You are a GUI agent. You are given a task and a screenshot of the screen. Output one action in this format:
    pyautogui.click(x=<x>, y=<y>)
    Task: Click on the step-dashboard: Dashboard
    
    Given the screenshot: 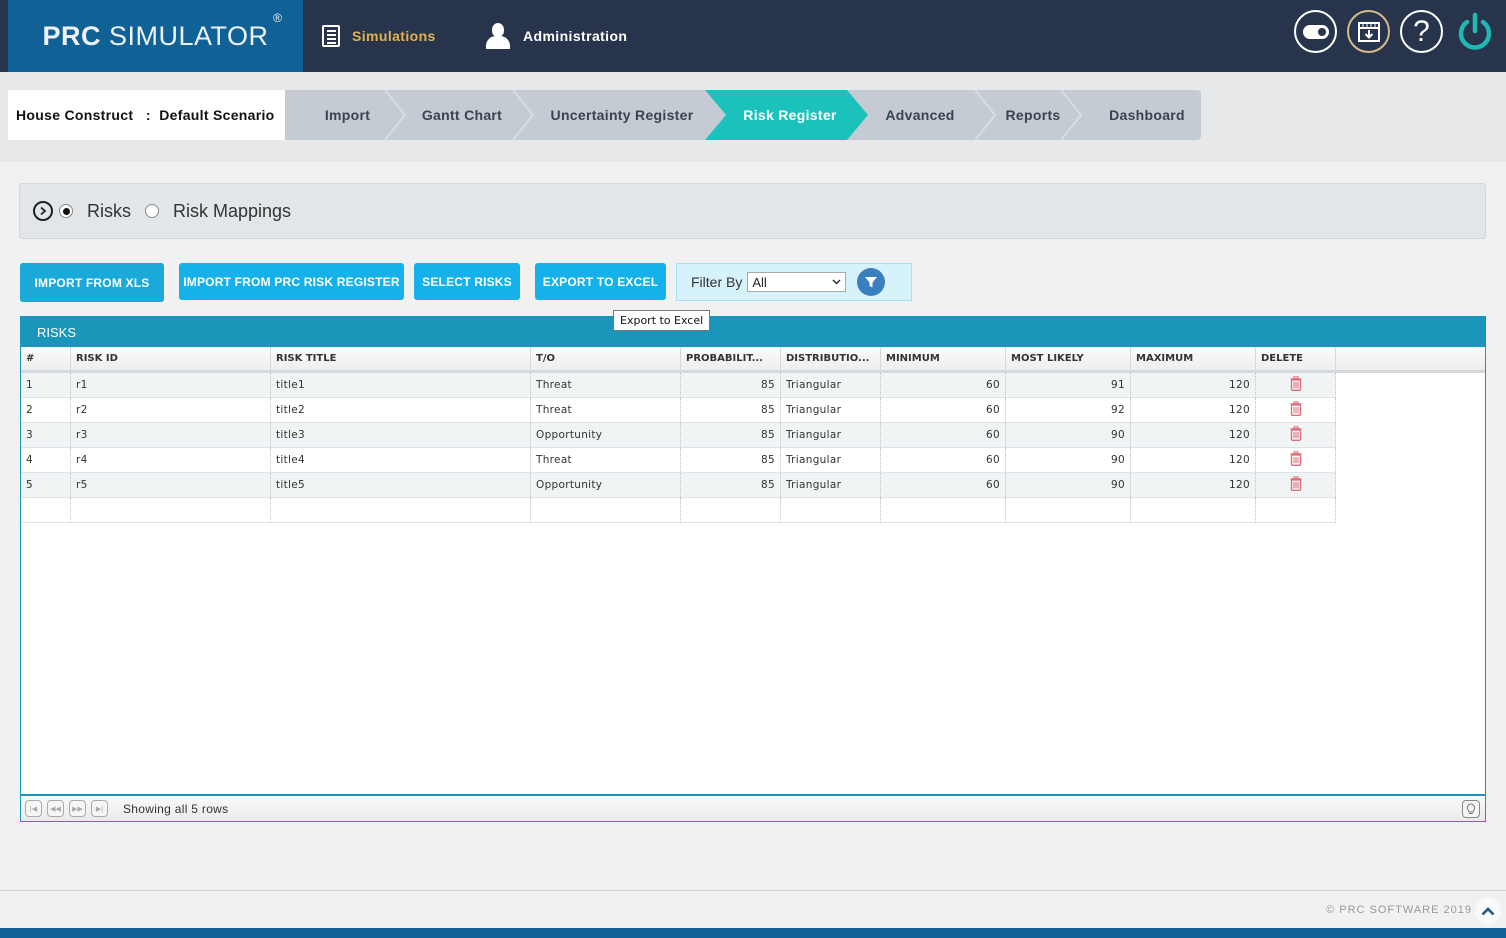 What is the action you would take?
    pyautogui.click(x=1147, y=115)
    